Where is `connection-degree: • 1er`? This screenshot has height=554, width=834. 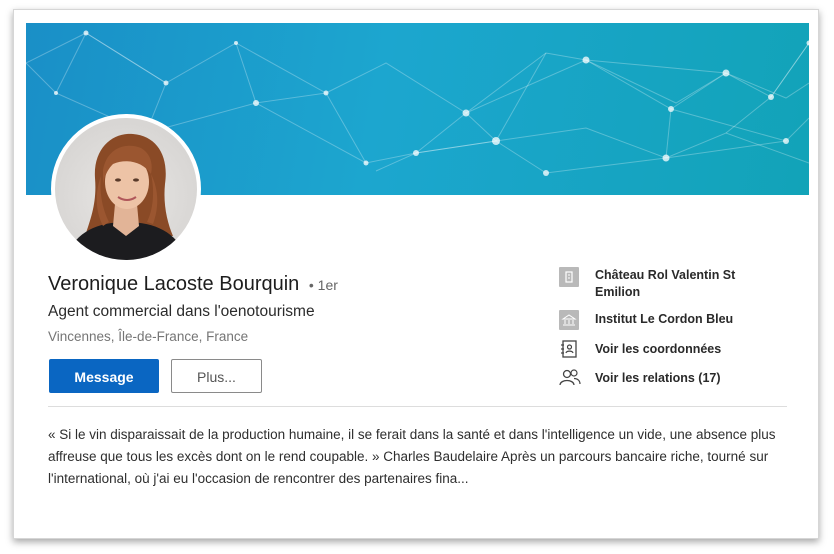 connection-degree: • 1er is located at coordinates (323, 285).